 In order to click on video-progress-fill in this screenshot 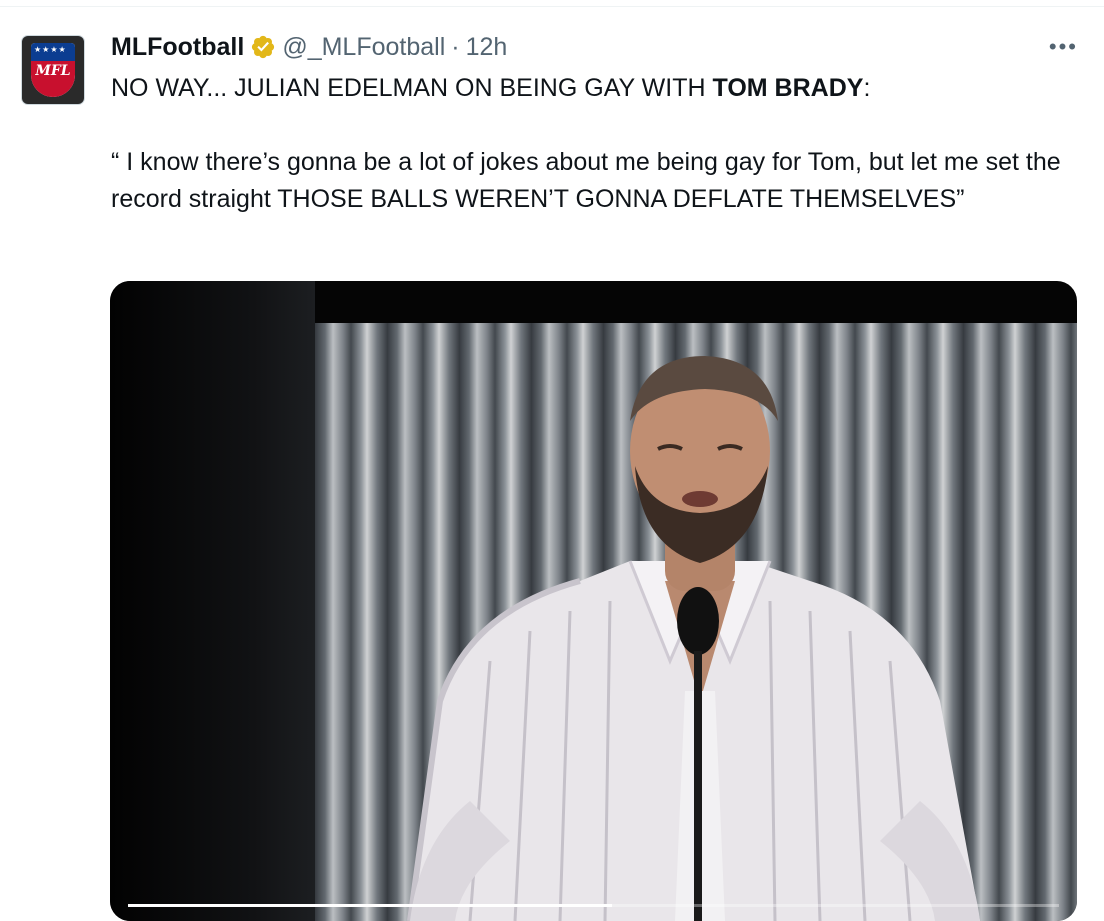, I will do `click(370, 905)`.